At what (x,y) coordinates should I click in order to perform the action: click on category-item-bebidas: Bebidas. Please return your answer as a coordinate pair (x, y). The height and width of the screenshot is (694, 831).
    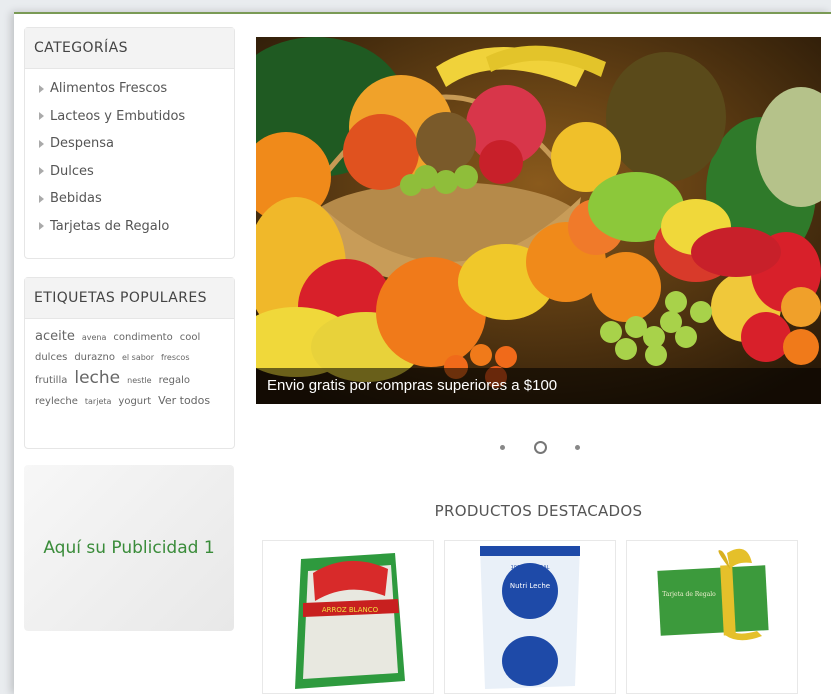
    Looking at the image, I should click on (136, 199).